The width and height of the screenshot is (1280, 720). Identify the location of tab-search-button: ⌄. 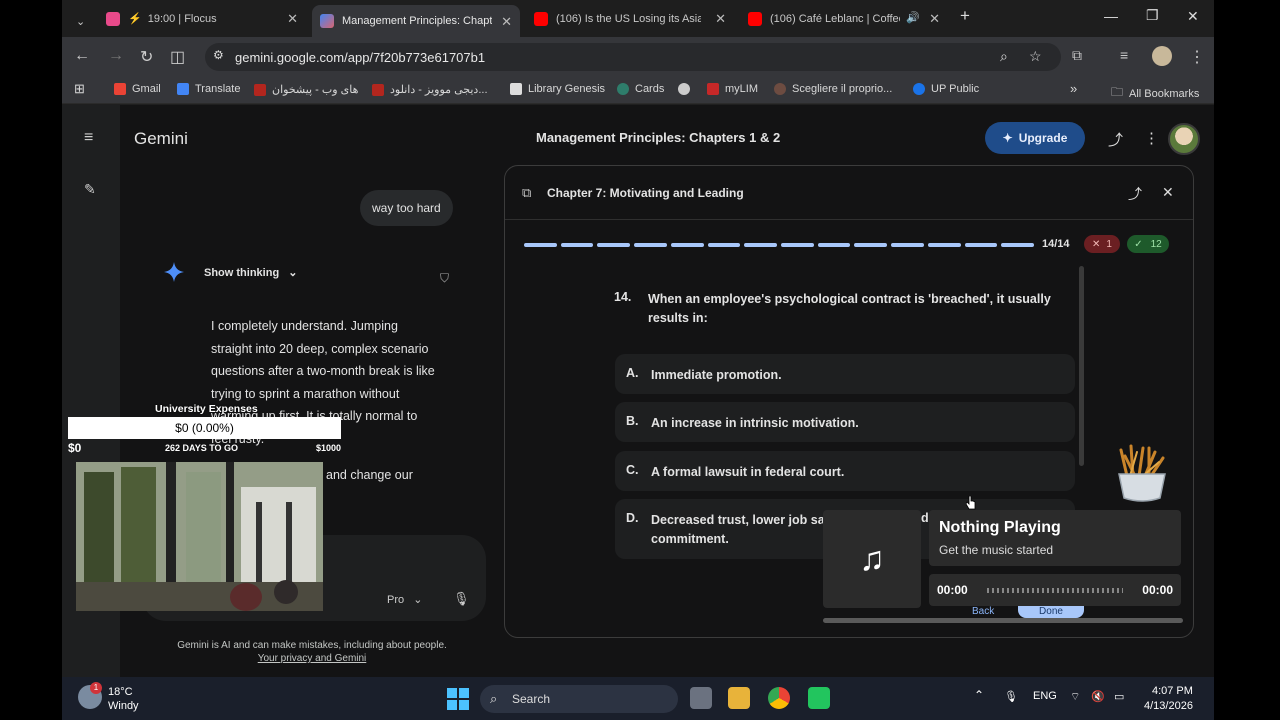
(80, 21).